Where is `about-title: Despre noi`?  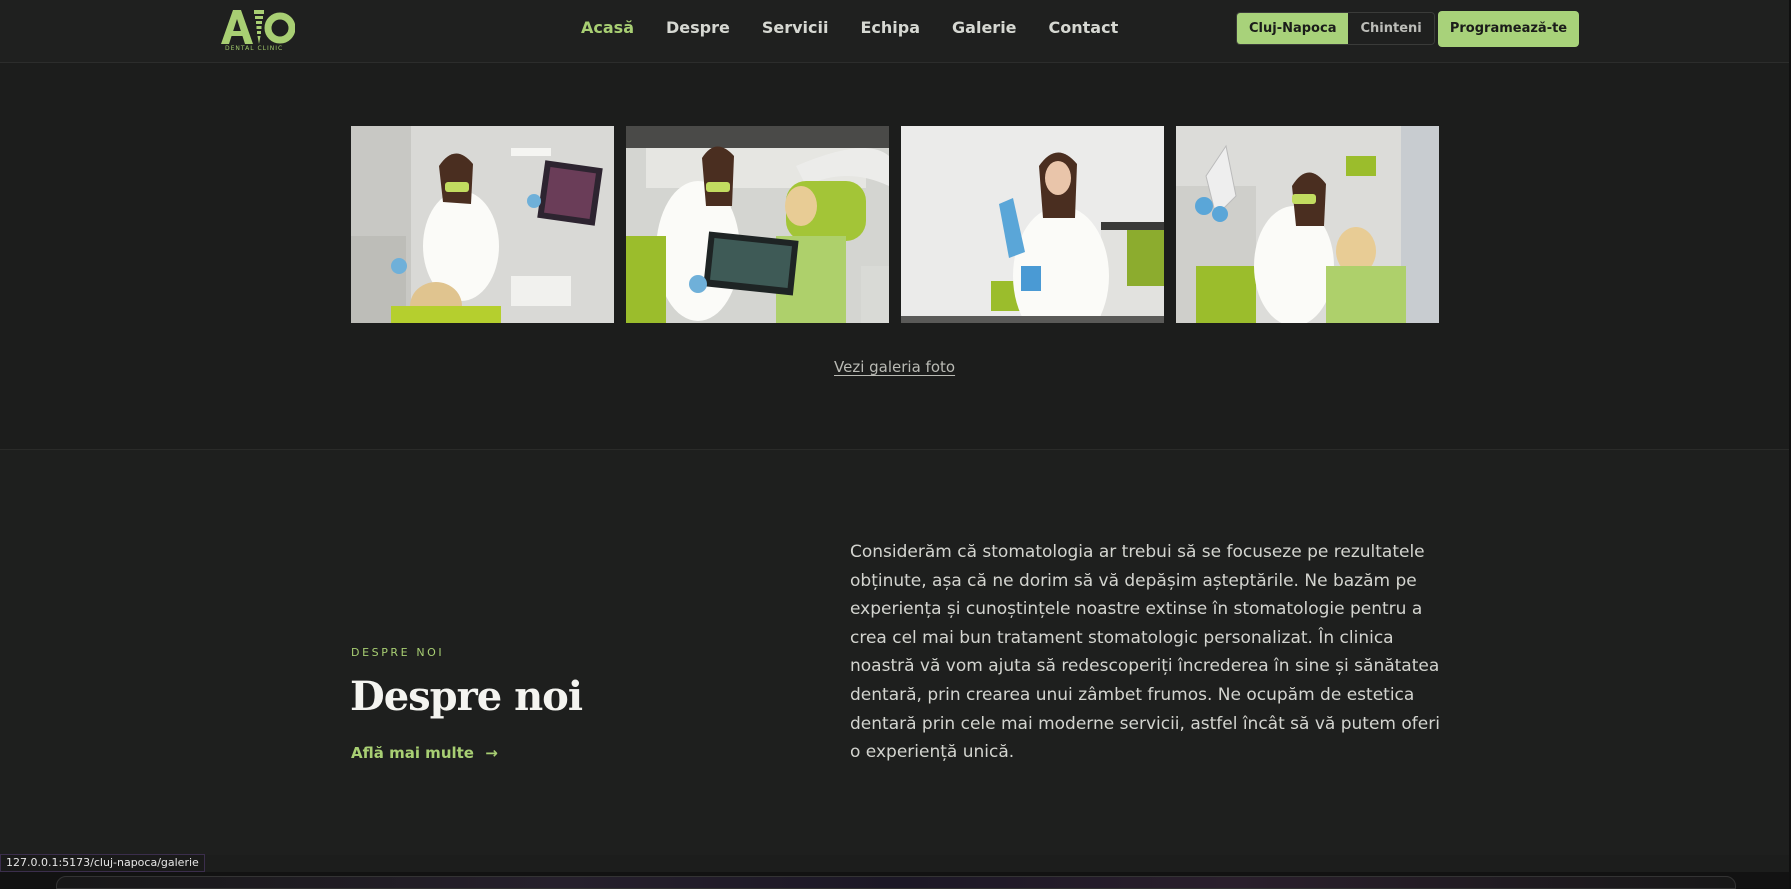 about-title: Despre noi is located at coordinates (466, 696).